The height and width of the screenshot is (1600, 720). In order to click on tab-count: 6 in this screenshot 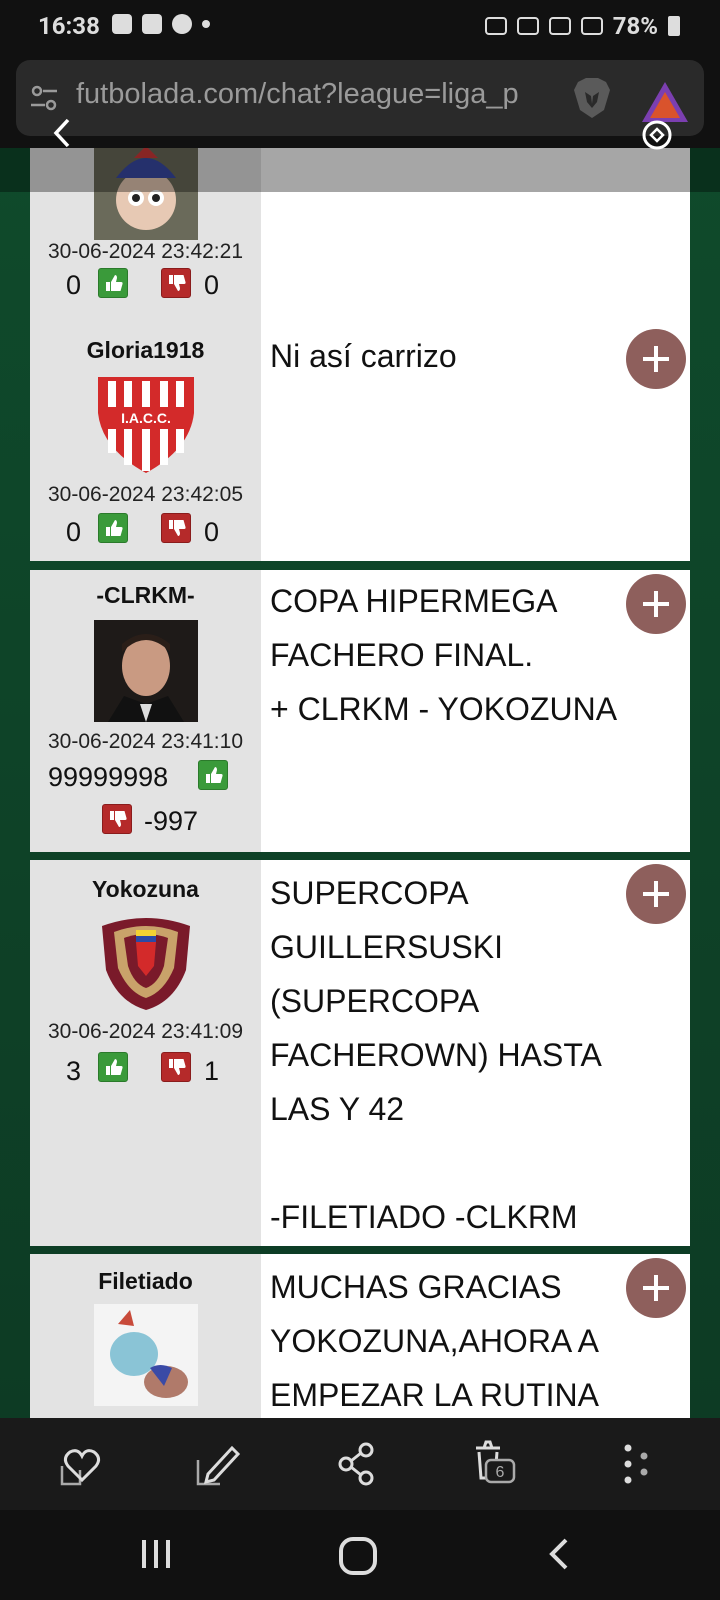, I will do `click(500, 1472)`.